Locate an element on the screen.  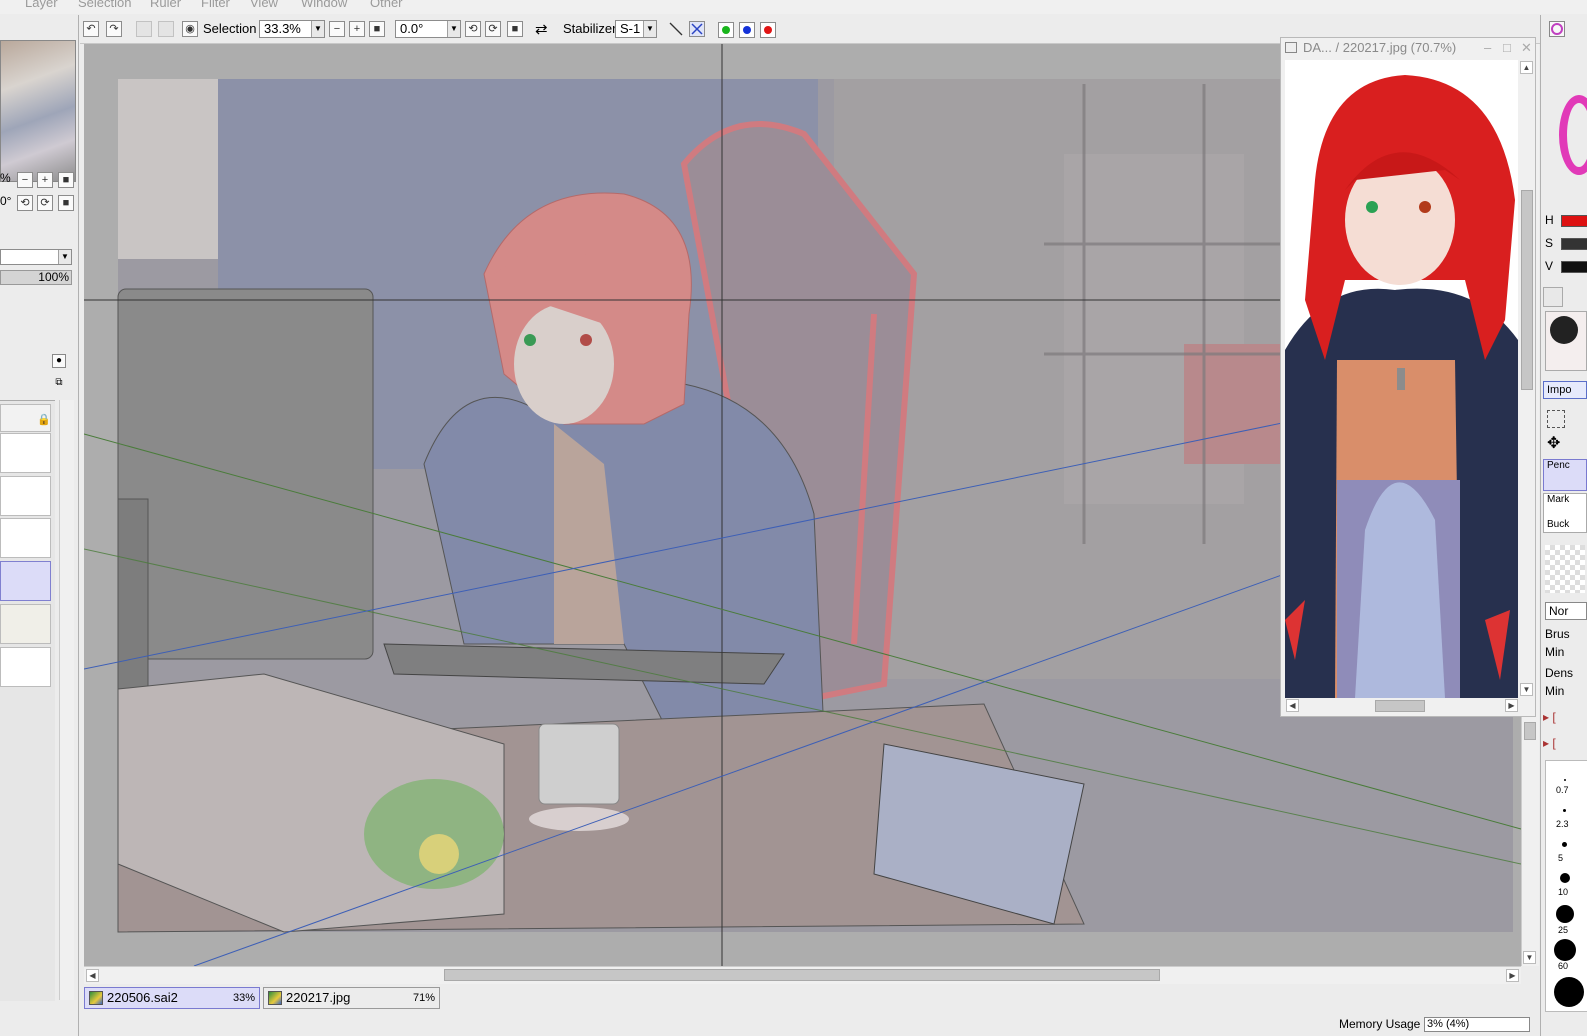
layer-list-scrollbar is located at coordinates (66, 700).